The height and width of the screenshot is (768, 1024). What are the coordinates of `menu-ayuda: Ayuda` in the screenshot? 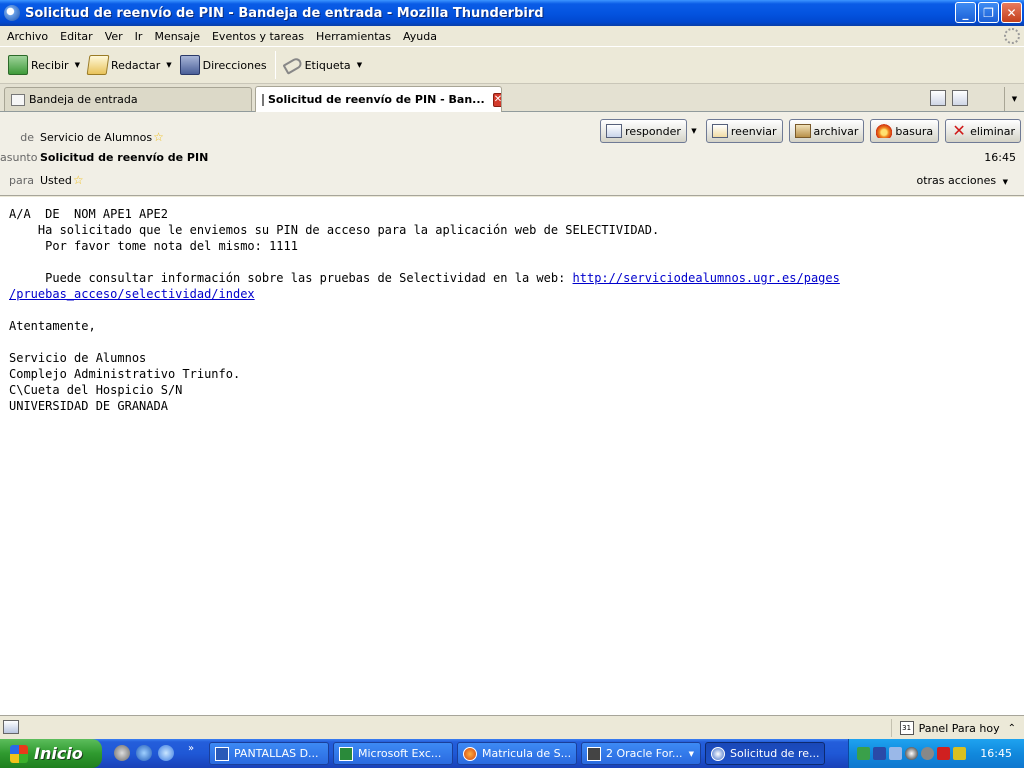 It's located at (422, 36).